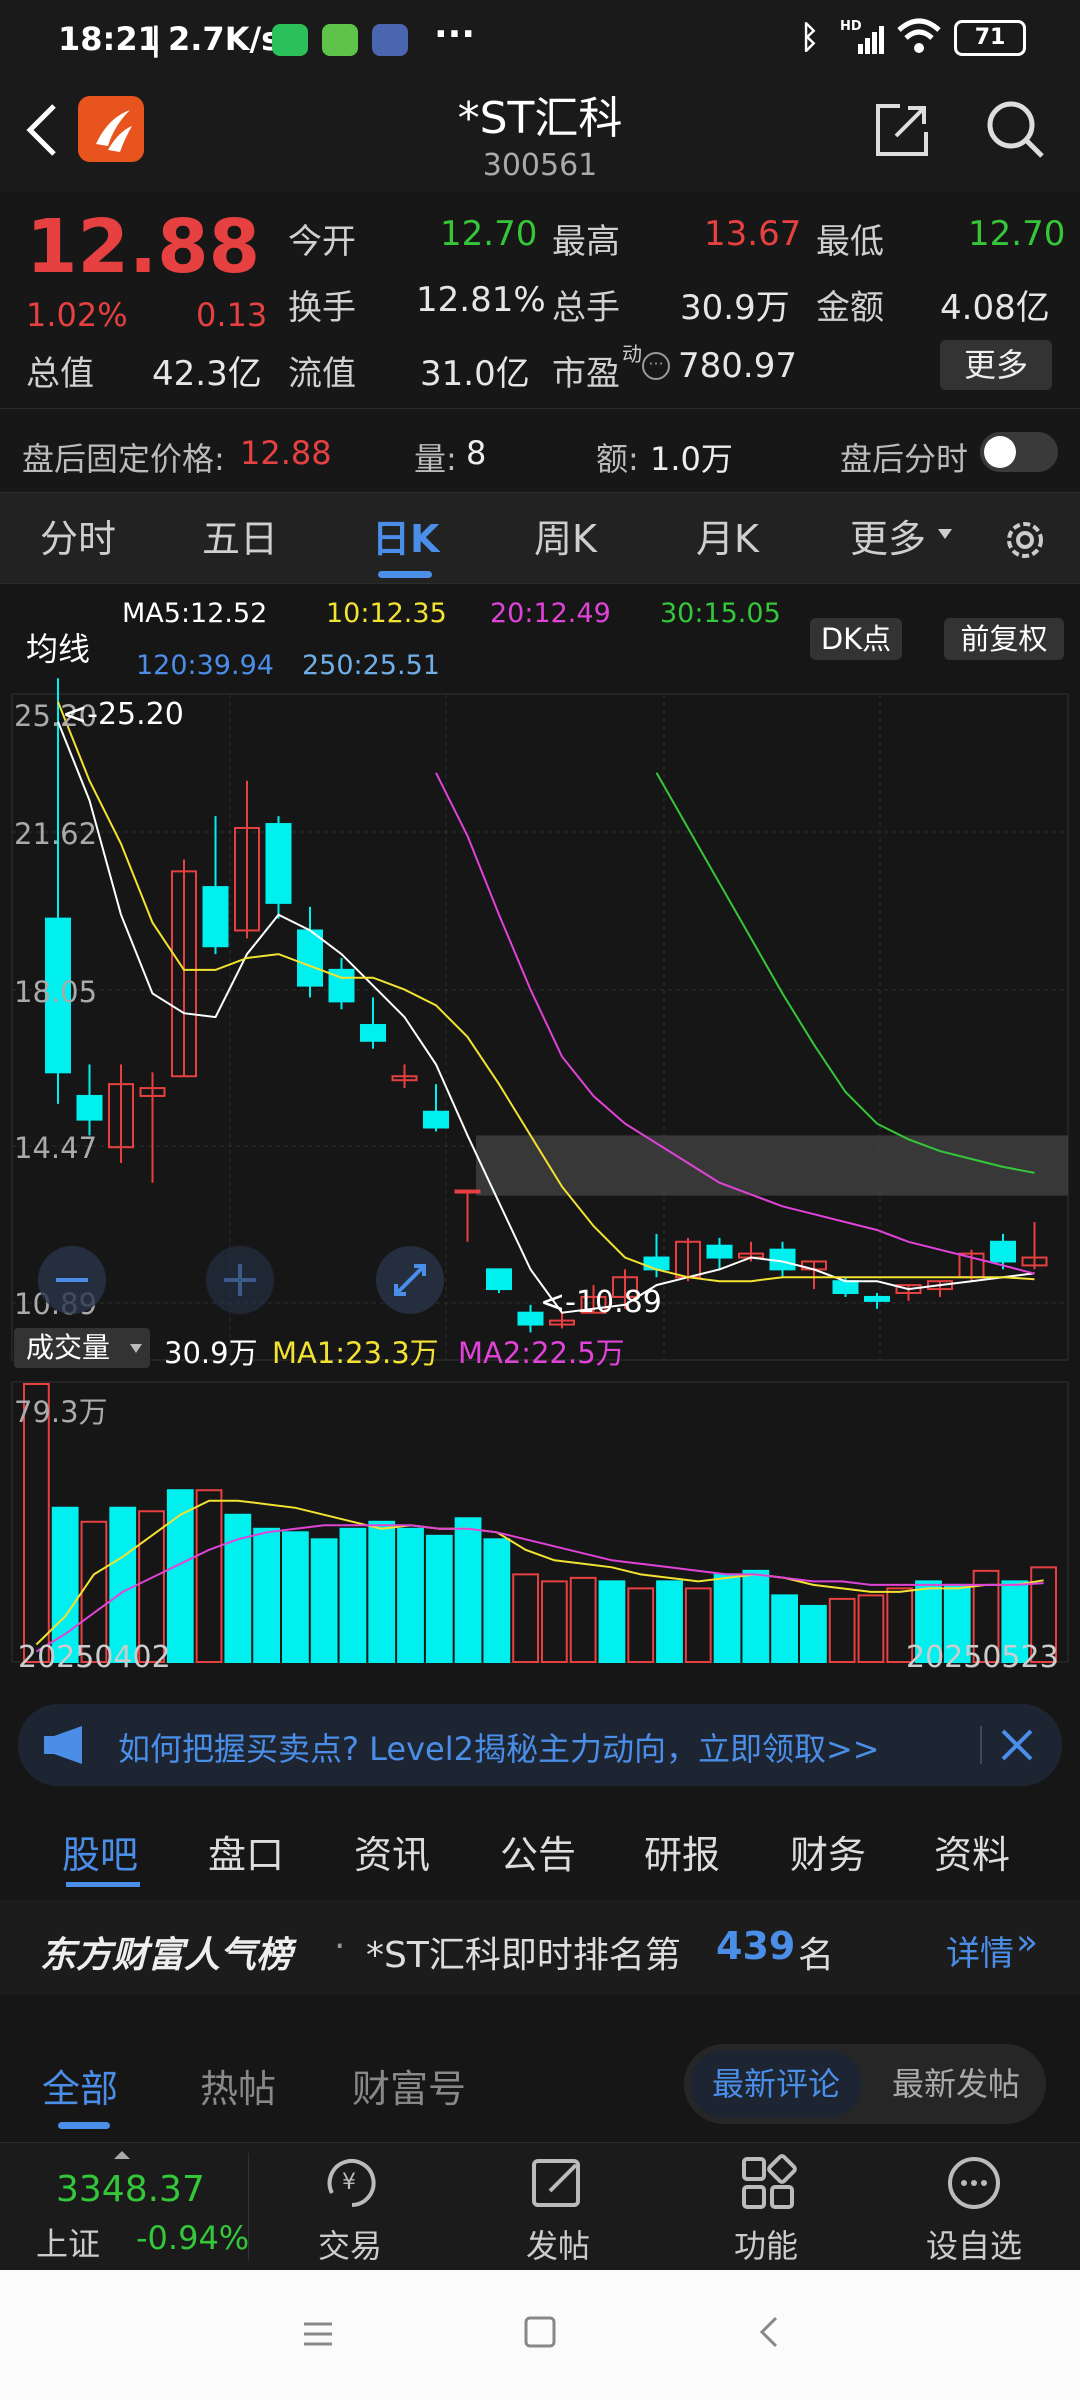 The width and height of the screenshot is (1080, 2400). Describe the element at coordinates (558, 2185) in the screenshot. I see `post-edit-icon` at that location.